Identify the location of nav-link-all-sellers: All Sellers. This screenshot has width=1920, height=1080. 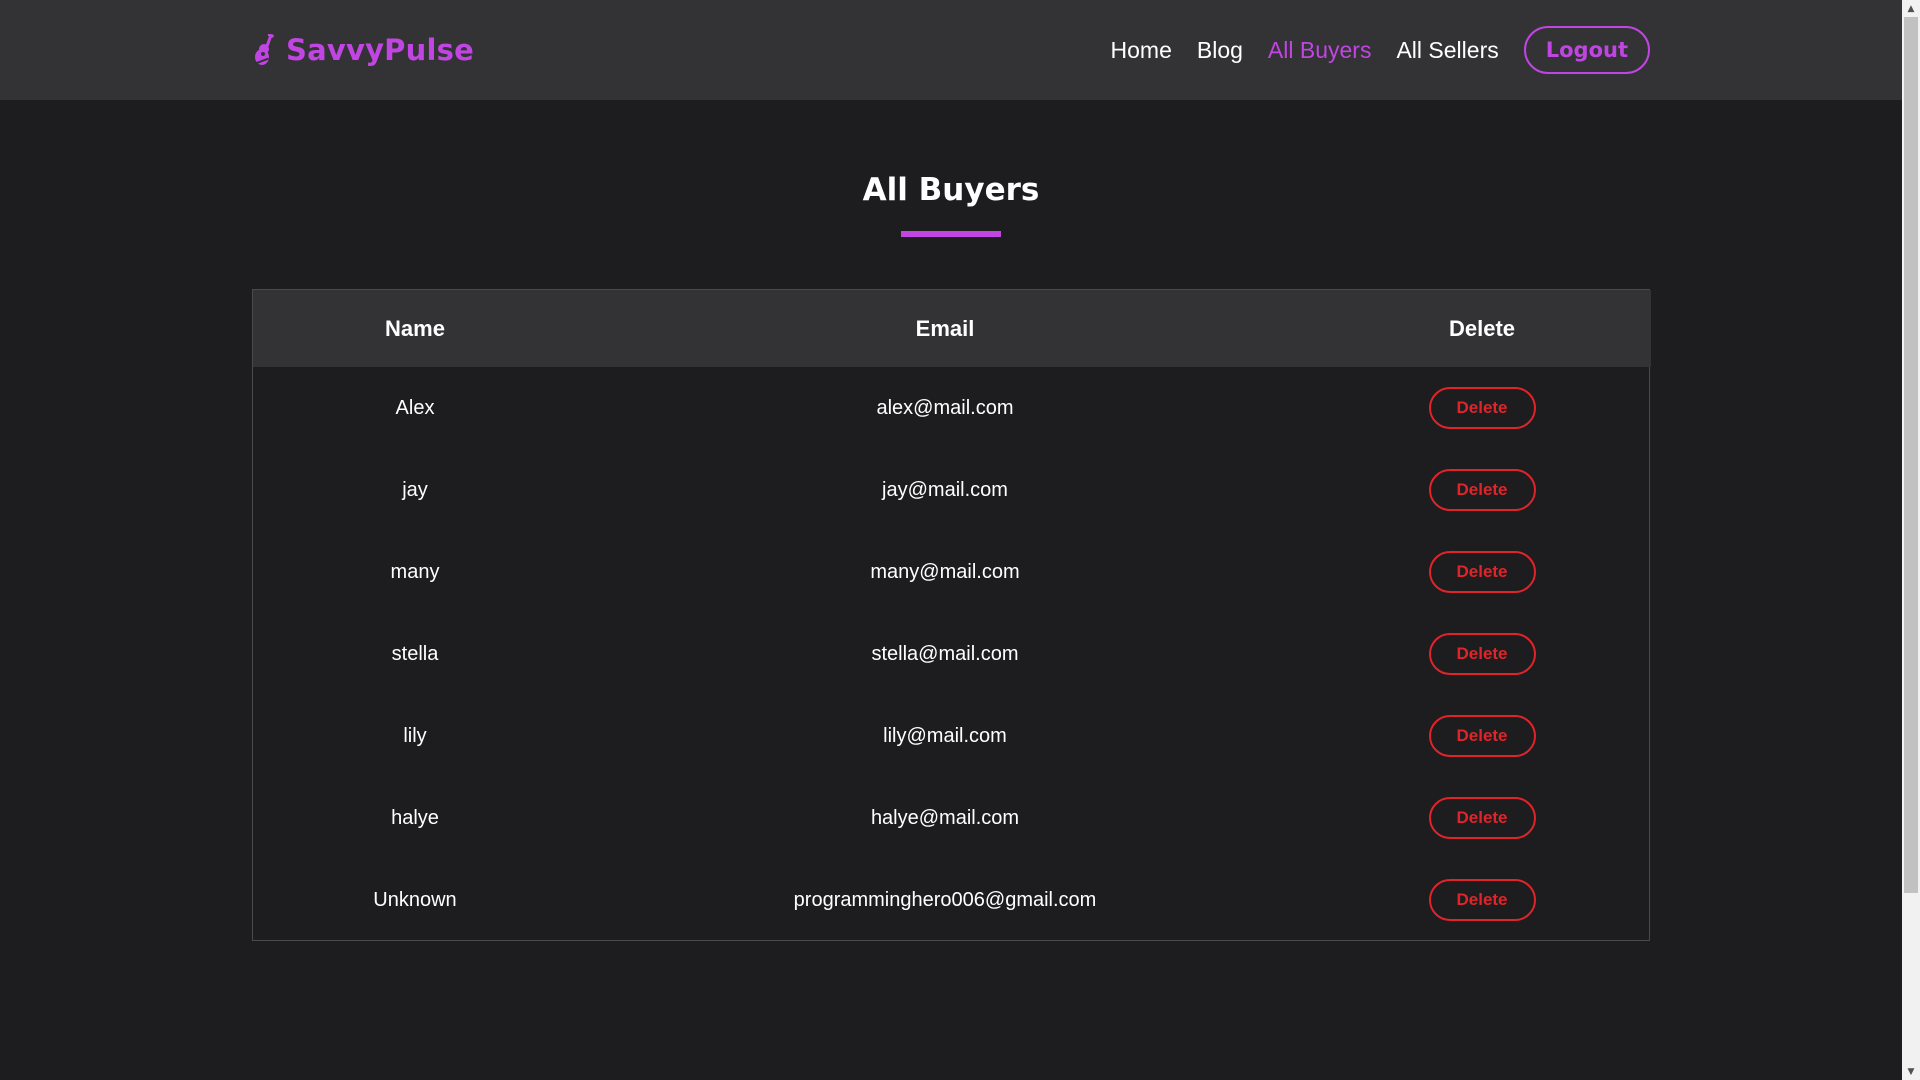
(1447, 50).